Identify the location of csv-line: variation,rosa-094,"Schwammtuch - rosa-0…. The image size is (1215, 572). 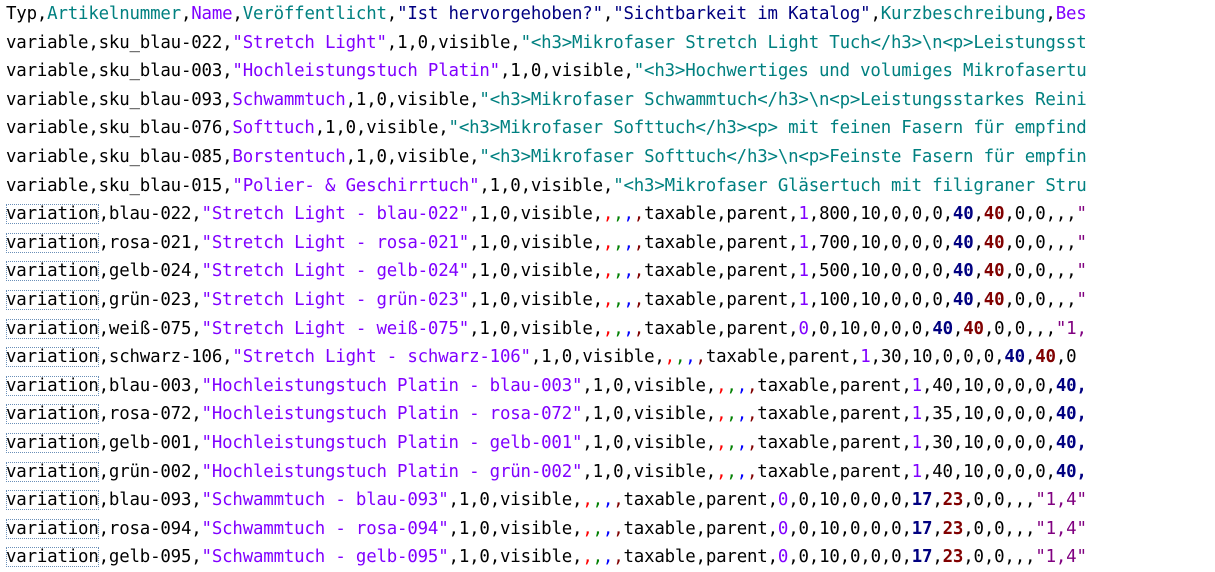
(610, 529).